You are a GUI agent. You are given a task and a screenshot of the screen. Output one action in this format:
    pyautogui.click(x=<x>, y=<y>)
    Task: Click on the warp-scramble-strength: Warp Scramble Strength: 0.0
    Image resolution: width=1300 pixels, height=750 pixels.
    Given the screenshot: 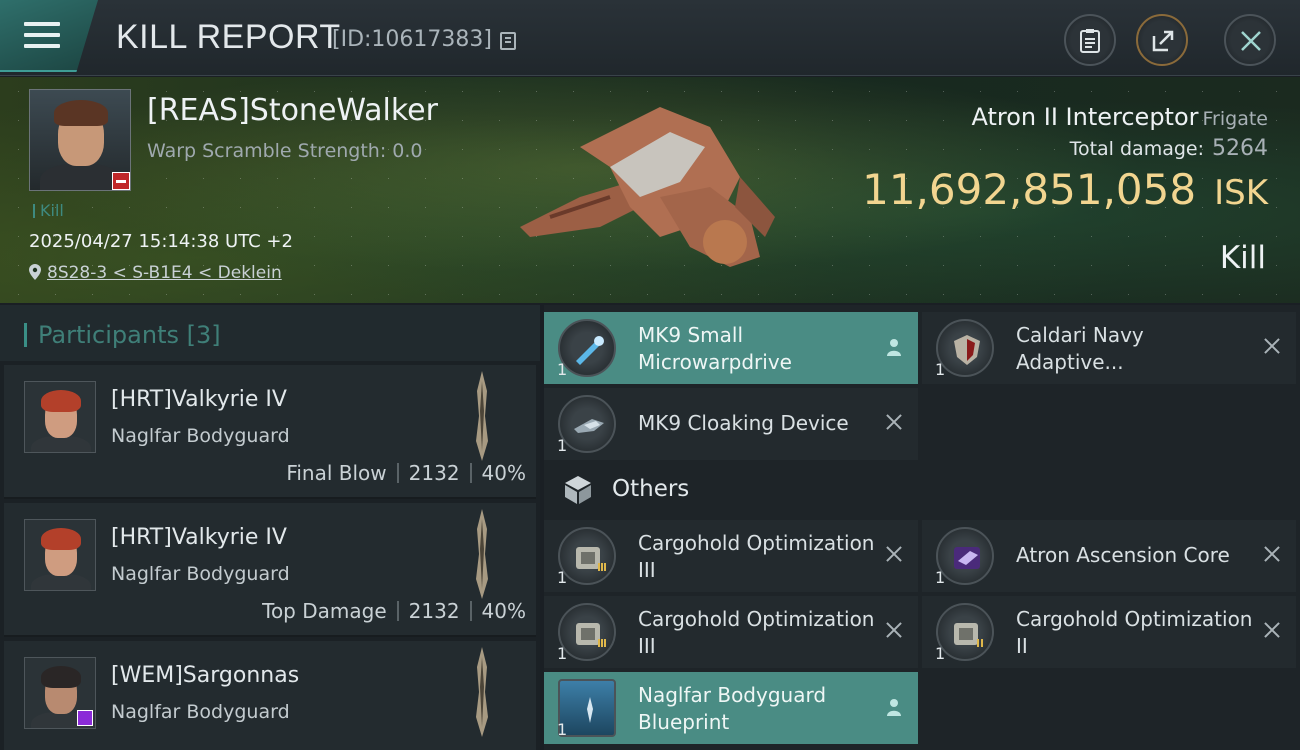 What is the action you would take?
    pyautogui.click(x=285, y=151)
    